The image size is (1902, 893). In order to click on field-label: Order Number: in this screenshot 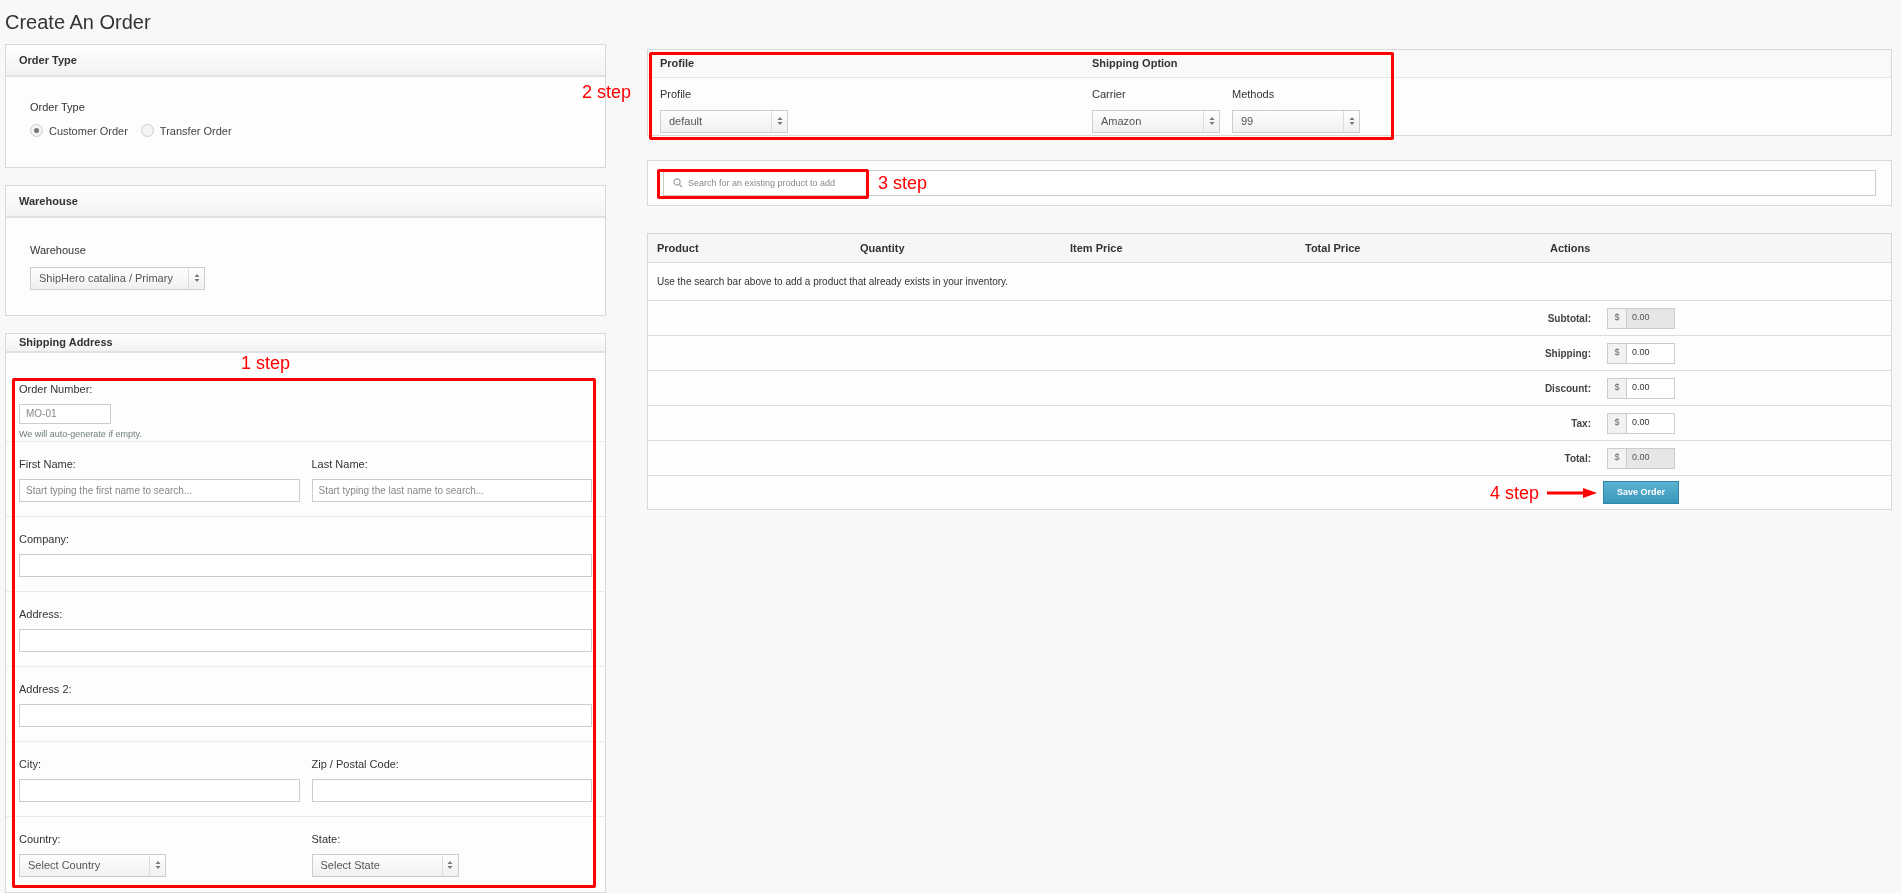, I will do `click(56, 389)`.